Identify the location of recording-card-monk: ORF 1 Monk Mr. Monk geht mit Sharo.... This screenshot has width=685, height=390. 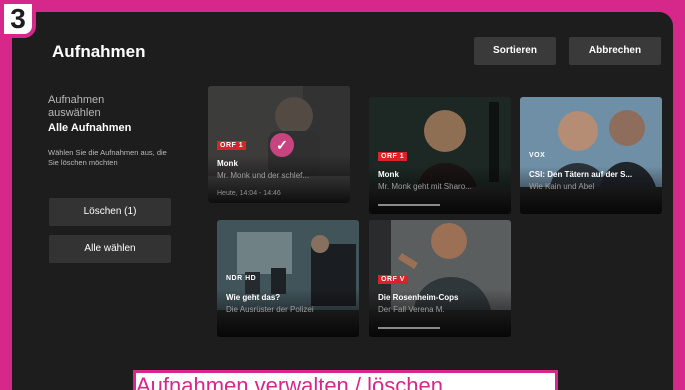
(440, 155).